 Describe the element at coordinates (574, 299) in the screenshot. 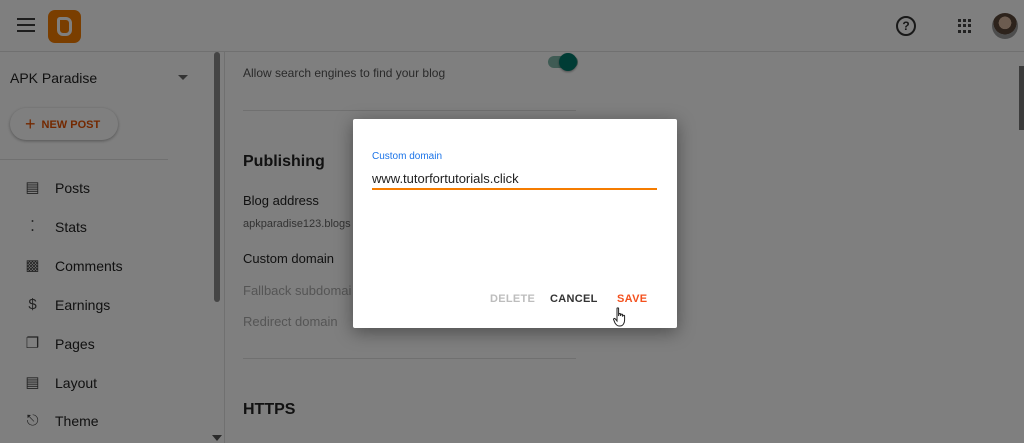

I see `cancel-button: CANCEL` at that location.